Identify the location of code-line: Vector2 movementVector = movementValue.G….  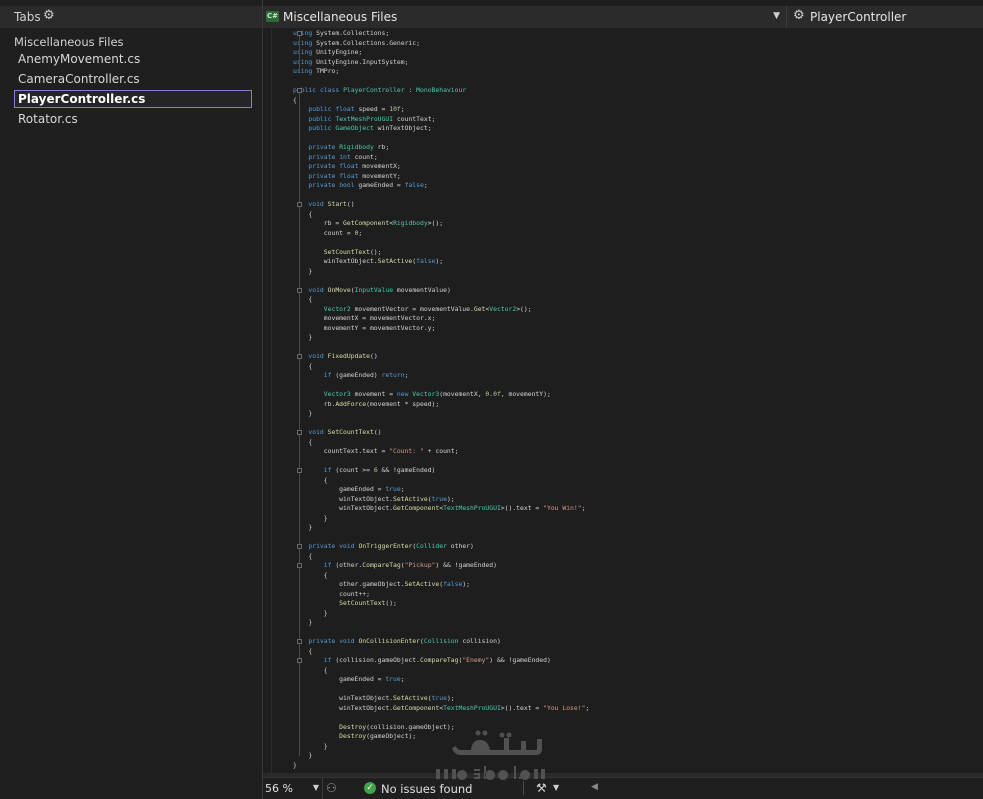
(412, 310).